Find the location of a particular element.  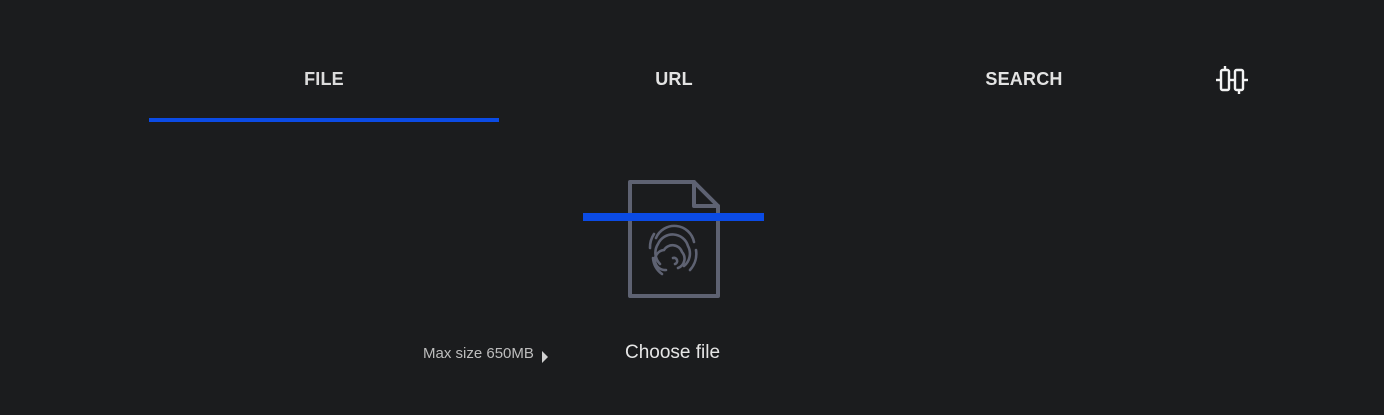

choose-file-button: Choose file is located at coordinates (672, 353).